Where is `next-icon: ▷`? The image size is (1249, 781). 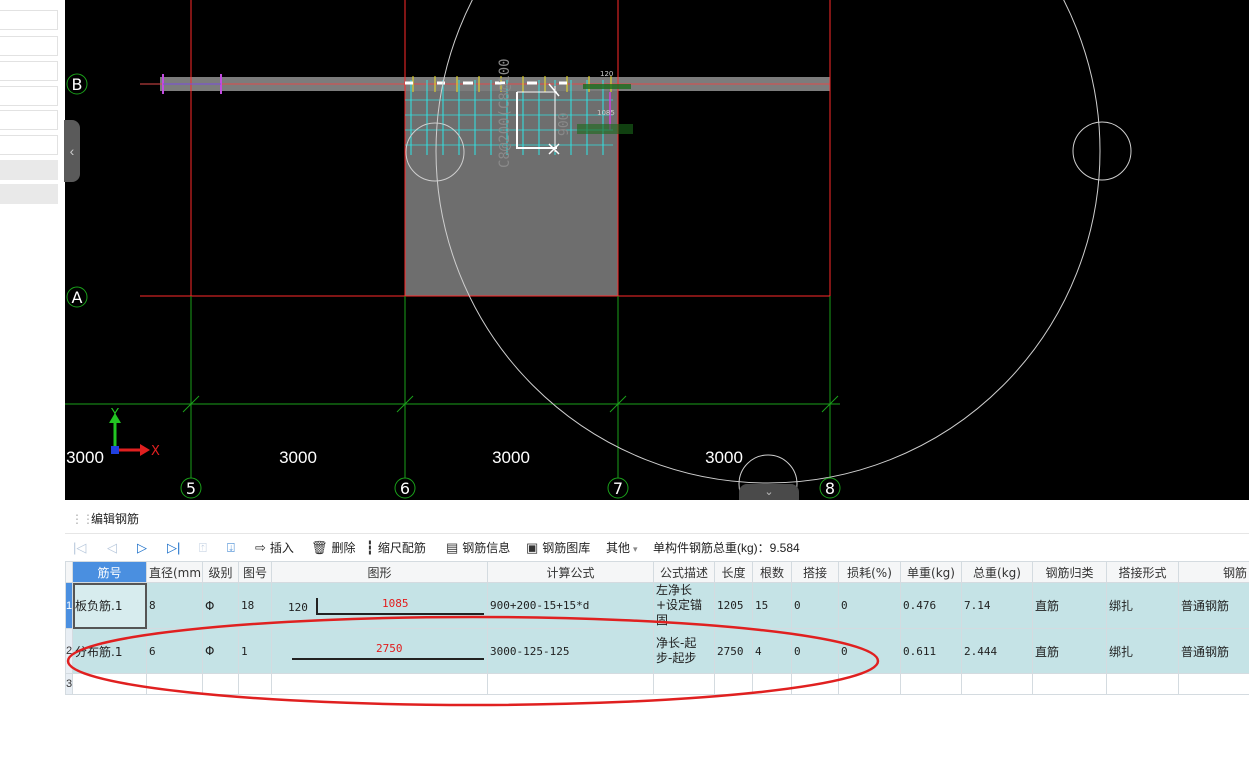
next-icon: ▷ is located at coordinates (142, 547).